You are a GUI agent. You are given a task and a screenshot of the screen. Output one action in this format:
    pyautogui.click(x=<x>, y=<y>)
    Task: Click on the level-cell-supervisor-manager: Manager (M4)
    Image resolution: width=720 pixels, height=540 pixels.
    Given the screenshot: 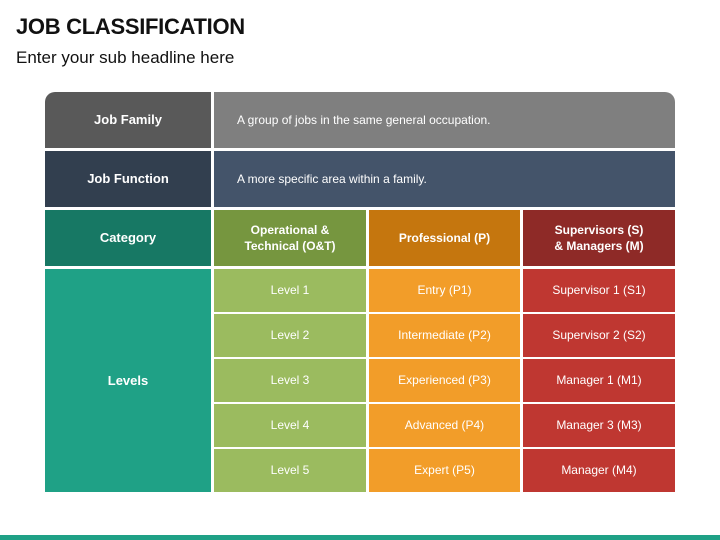 What is the action you would take?
    pyautogui.click(x=599, y=470)
    